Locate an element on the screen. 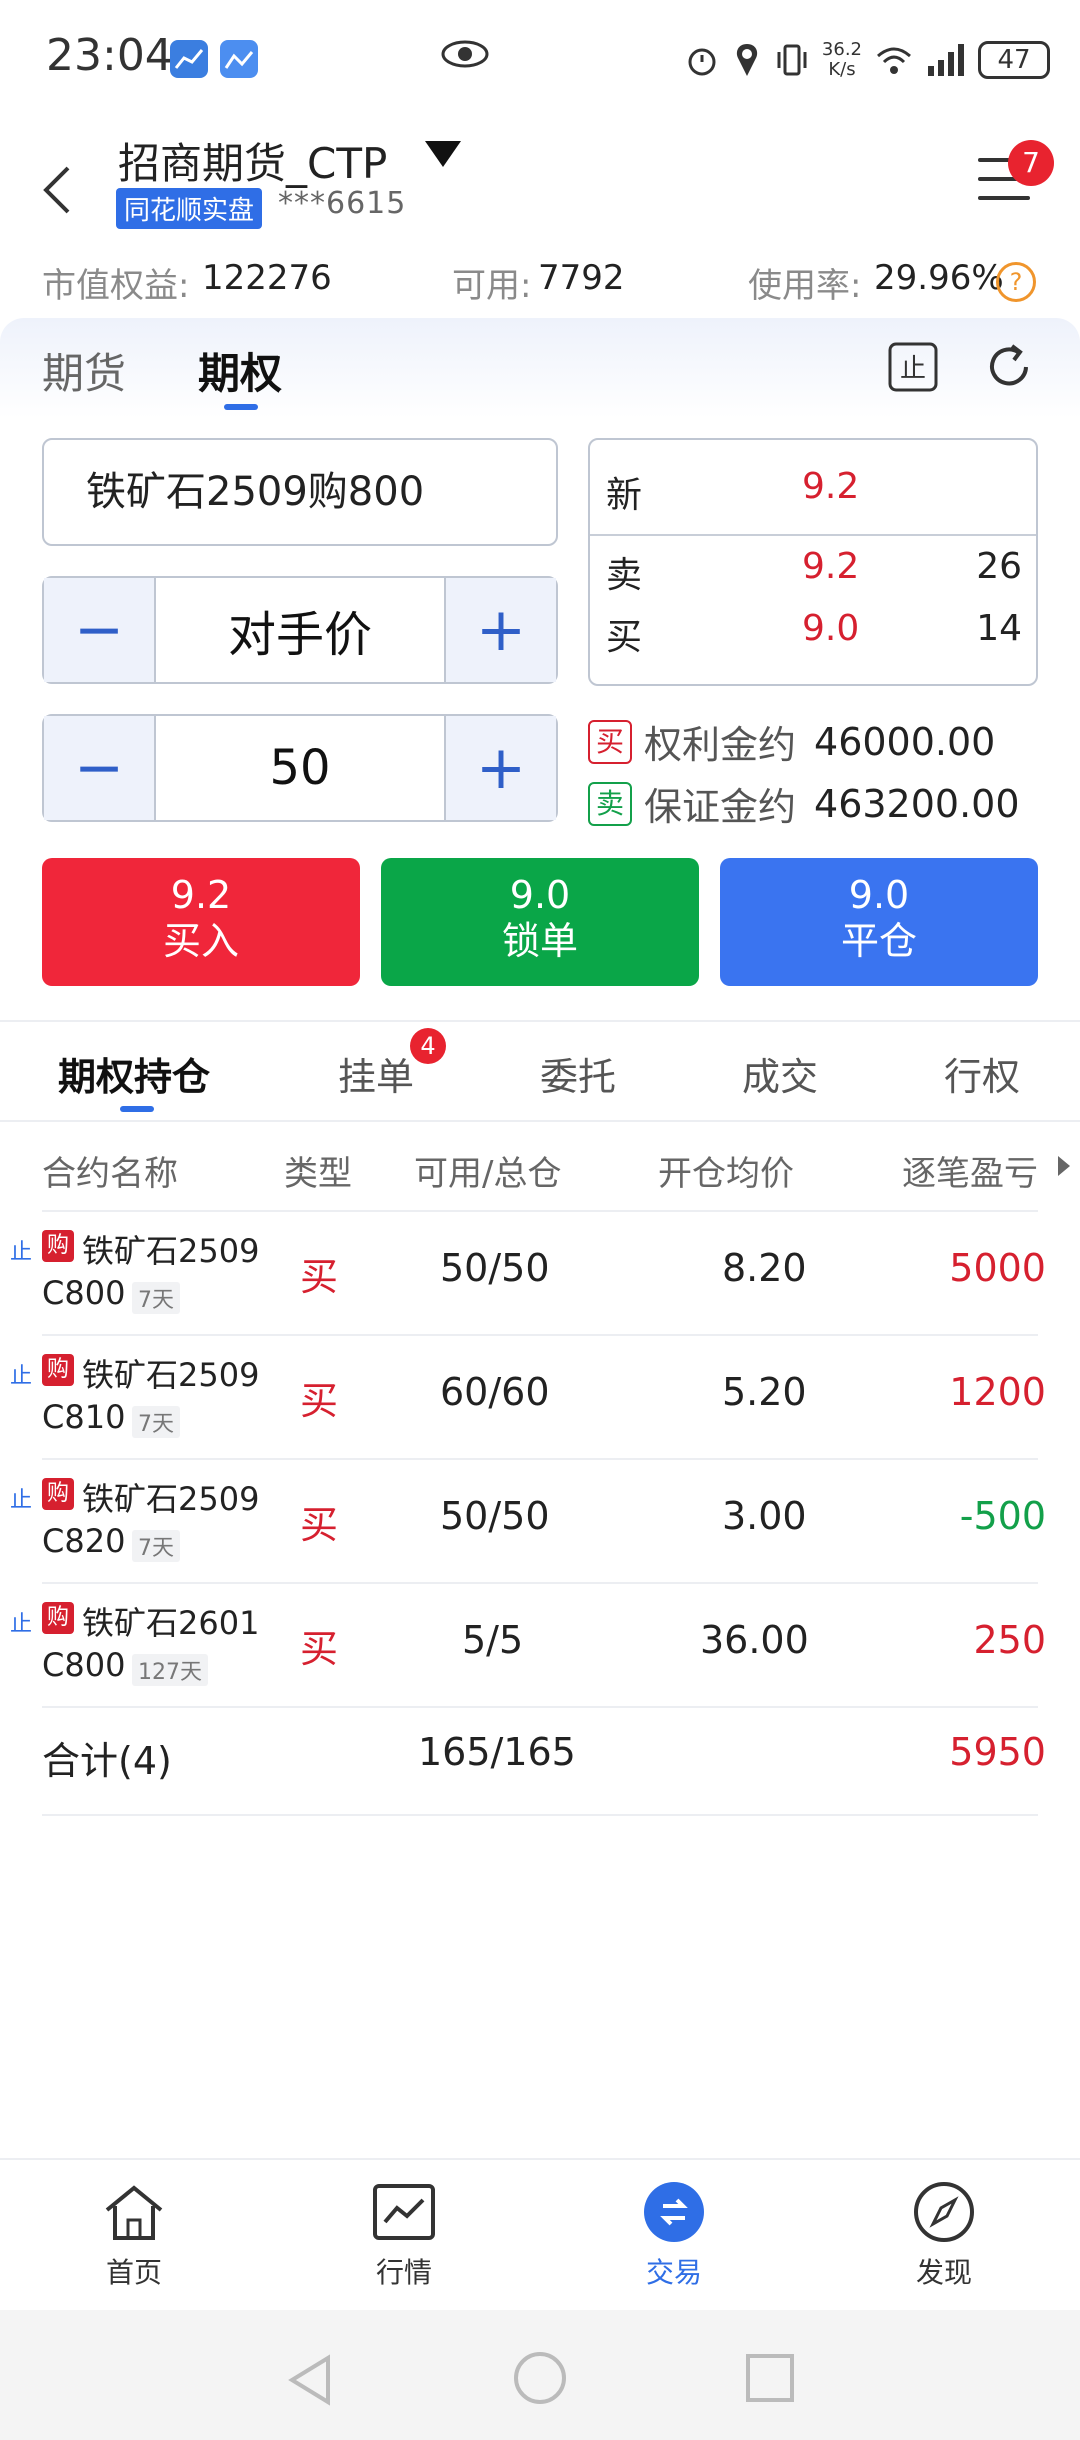  qty-minus-button: − is located at coordinates (99, 768).